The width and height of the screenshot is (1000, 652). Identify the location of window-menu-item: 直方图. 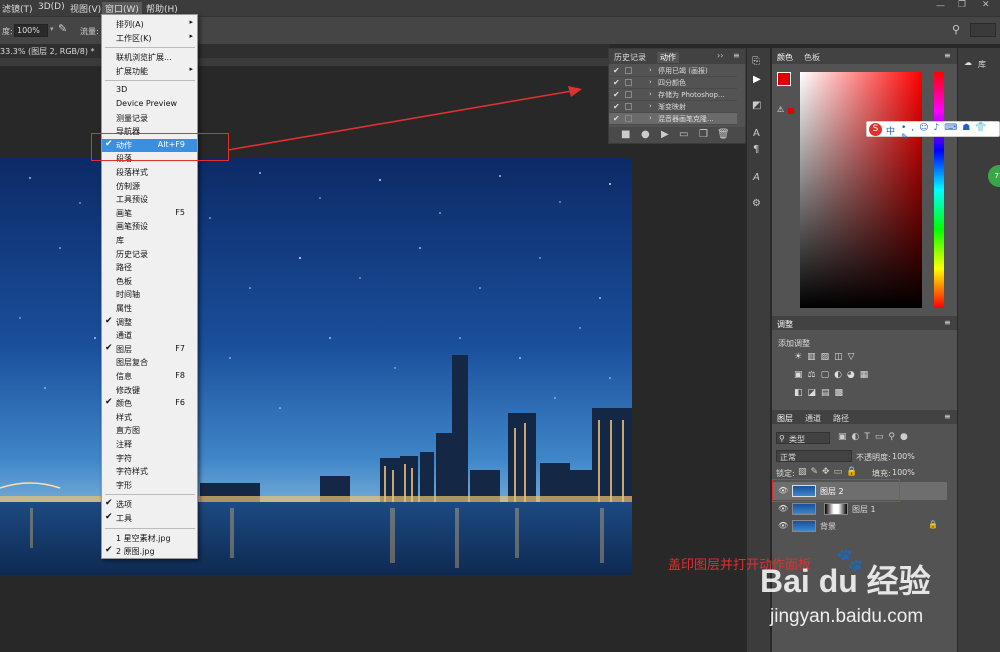
(149, 430).